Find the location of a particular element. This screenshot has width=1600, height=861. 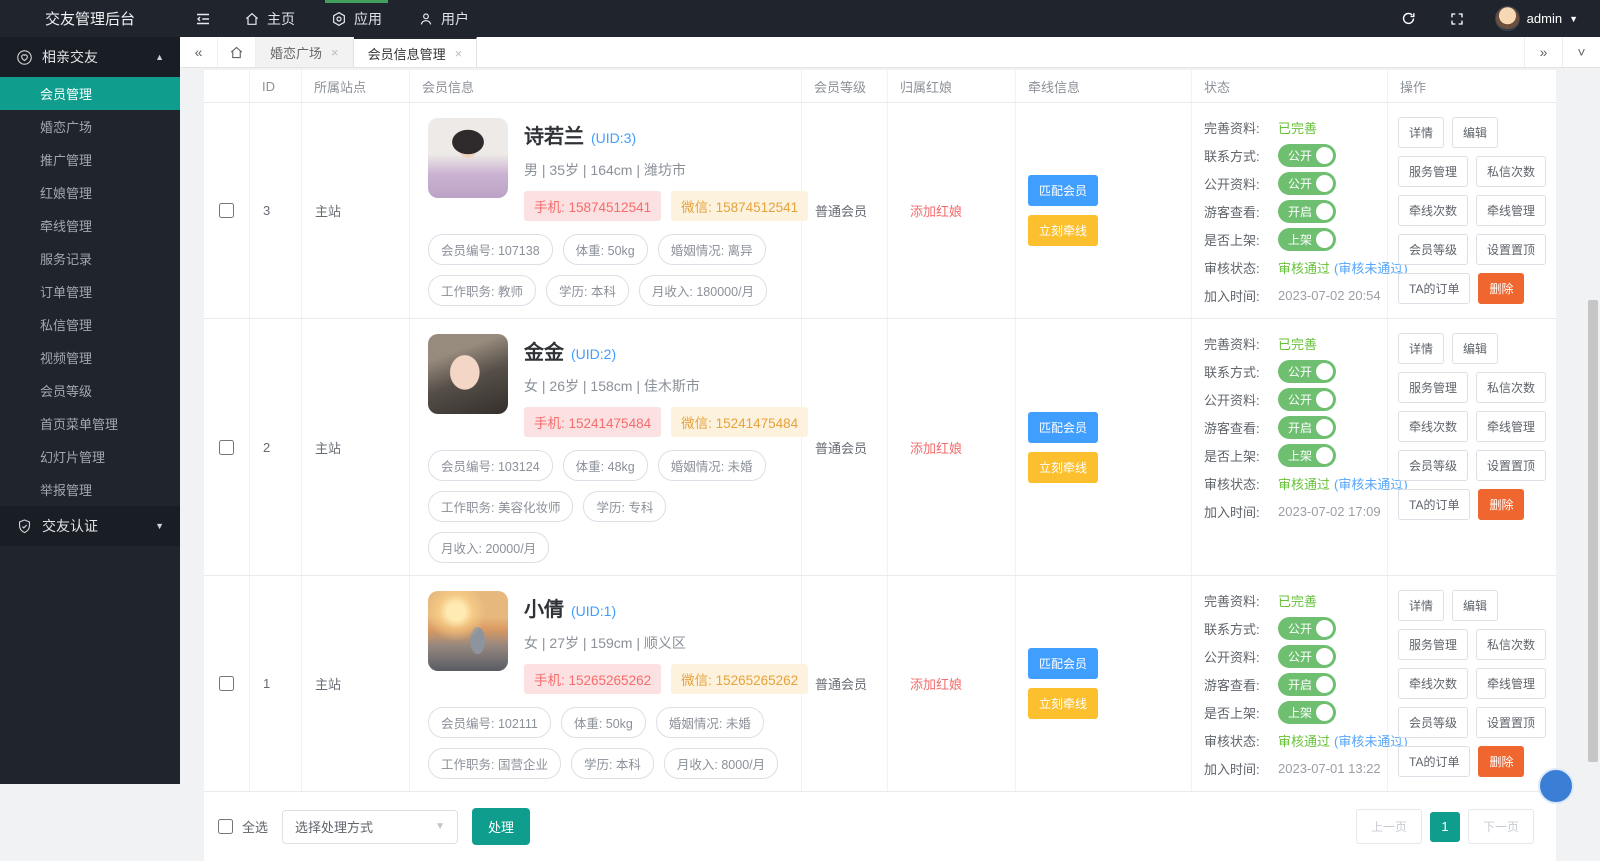

sidebar-item-videos: 视频管理 is located at coordinates (90, 357).